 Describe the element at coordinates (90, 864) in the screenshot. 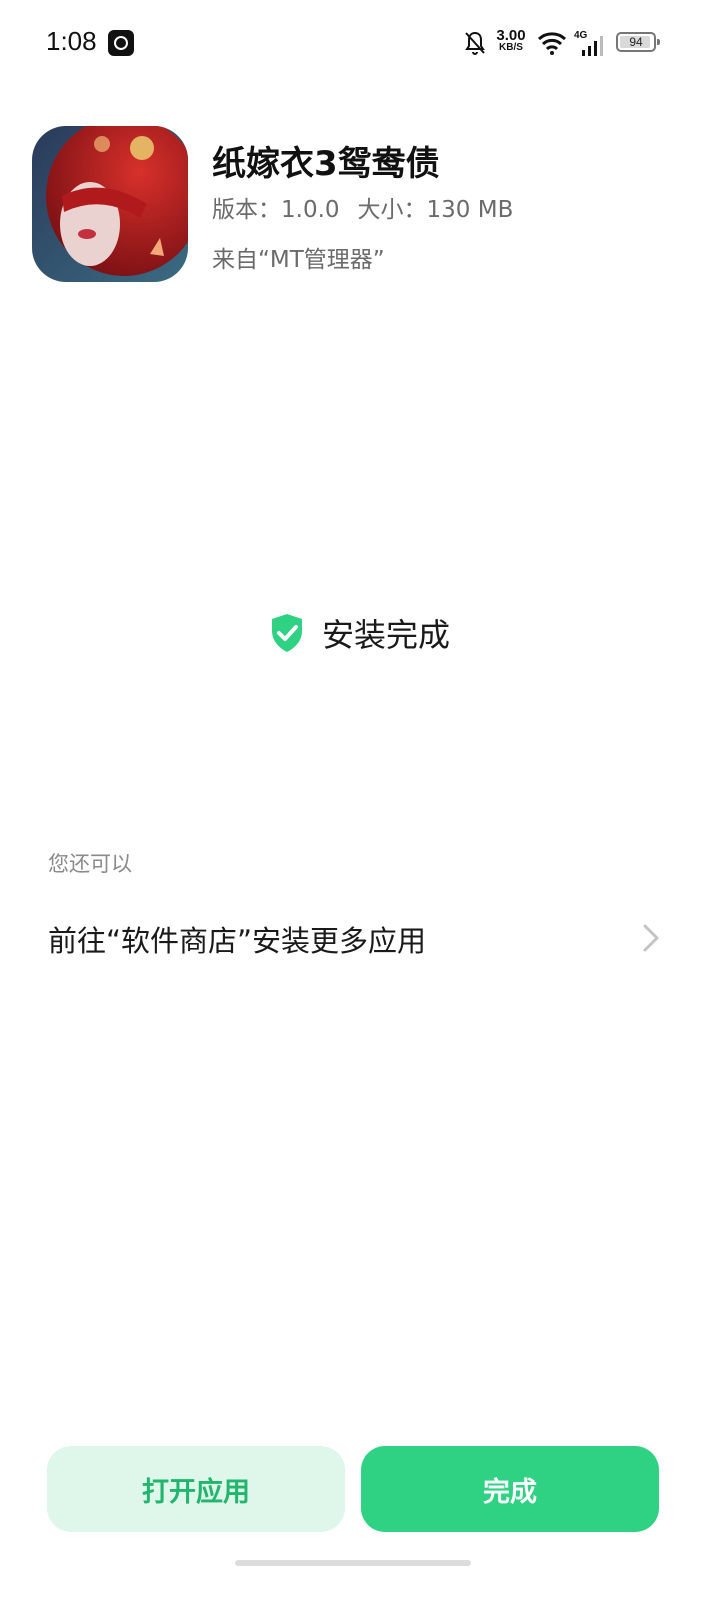

I see `suggestions-label: 您还可以` at that location.